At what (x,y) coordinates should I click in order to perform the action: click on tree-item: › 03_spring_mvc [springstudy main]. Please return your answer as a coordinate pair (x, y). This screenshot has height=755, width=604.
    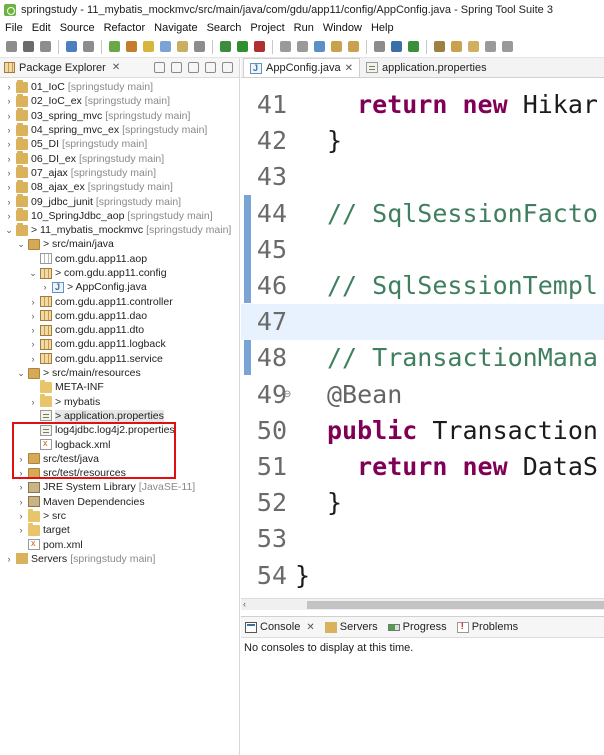
    Looking at the image, I should click on (119, 115).